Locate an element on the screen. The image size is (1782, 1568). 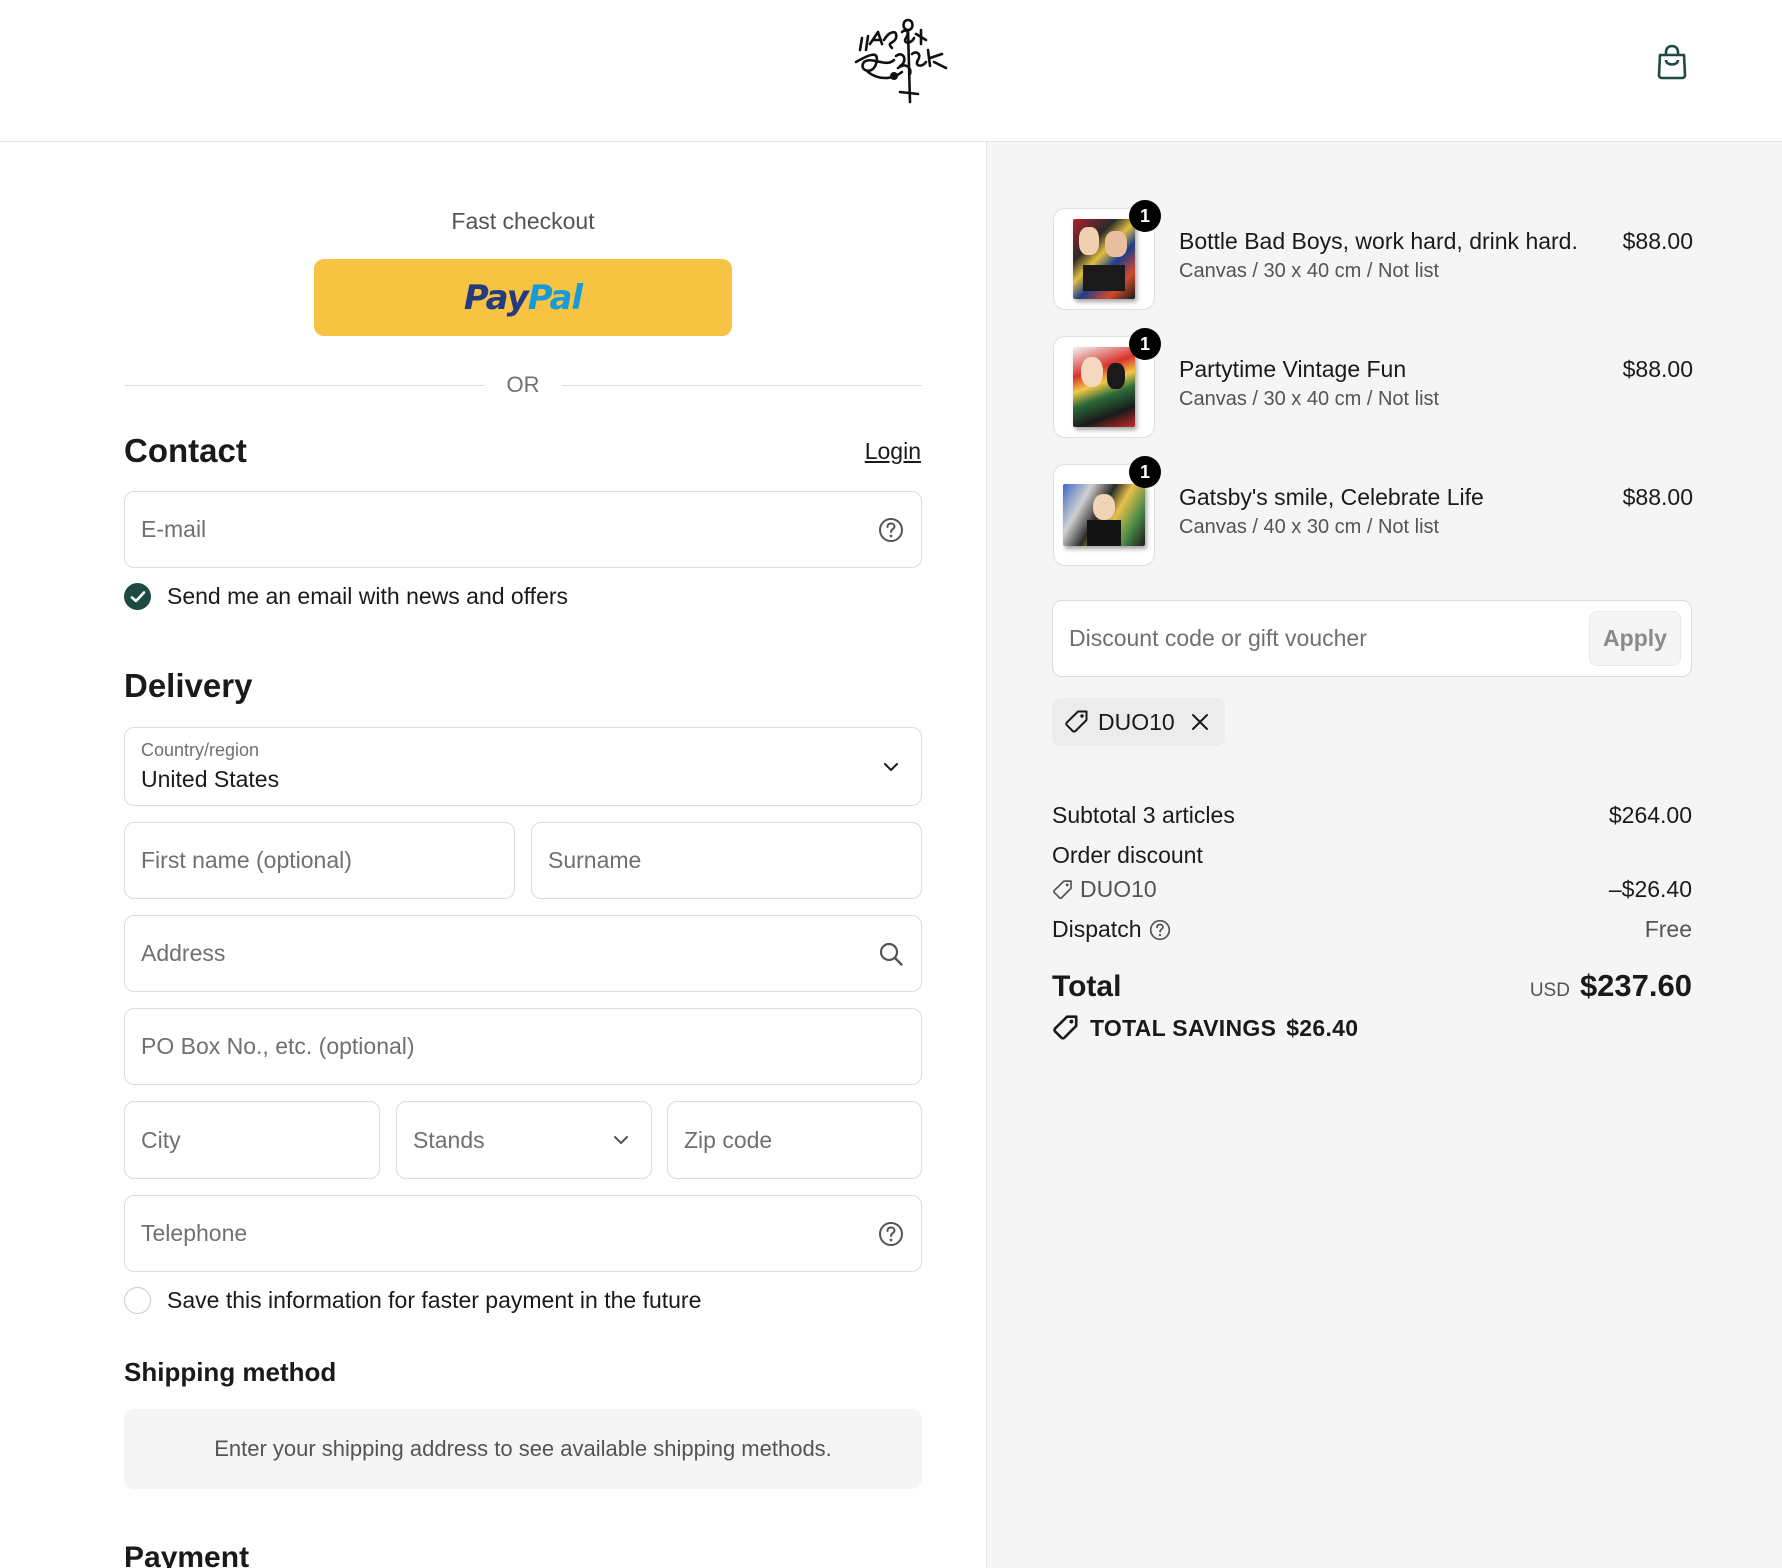
order-discount-code-row: DUO10 is located at coordinates (1104, 889).